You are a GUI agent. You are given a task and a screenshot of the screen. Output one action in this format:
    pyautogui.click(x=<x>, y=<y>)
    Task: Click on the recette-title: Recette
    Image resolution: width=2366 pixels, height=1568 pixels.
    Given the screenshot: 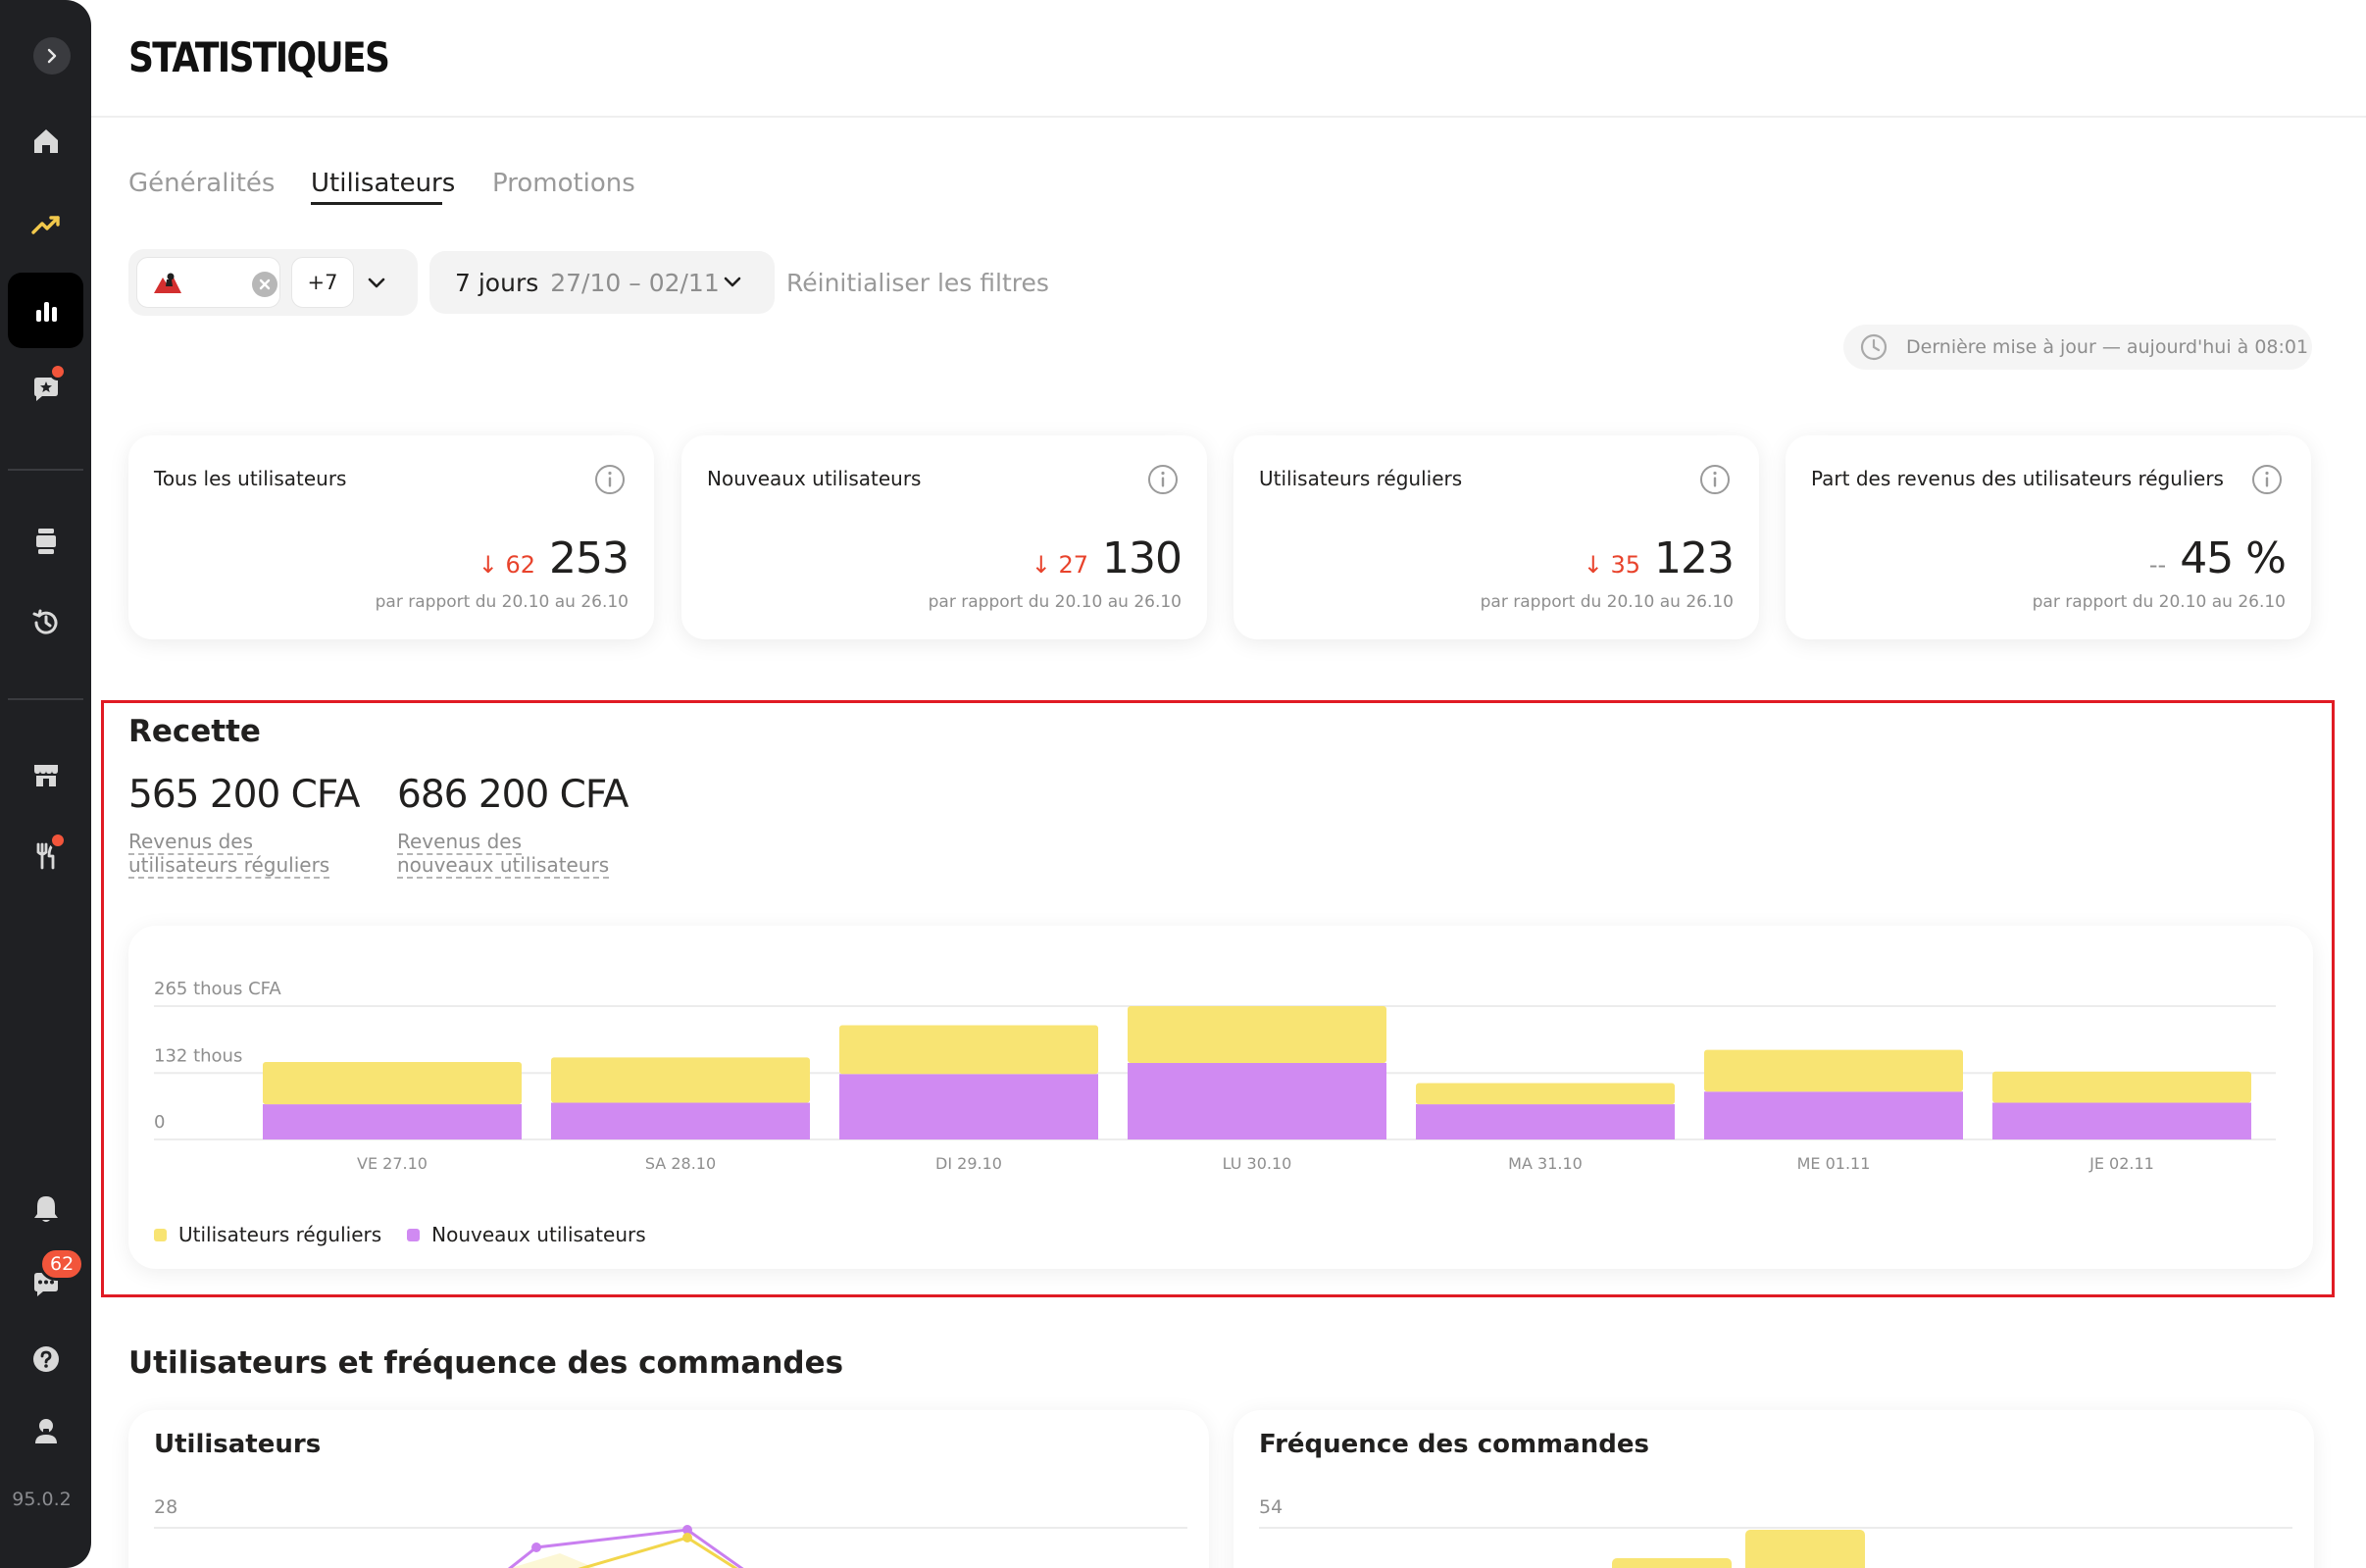 What is the action you would take?
    pyautogui.click(x=194, y=731)
    